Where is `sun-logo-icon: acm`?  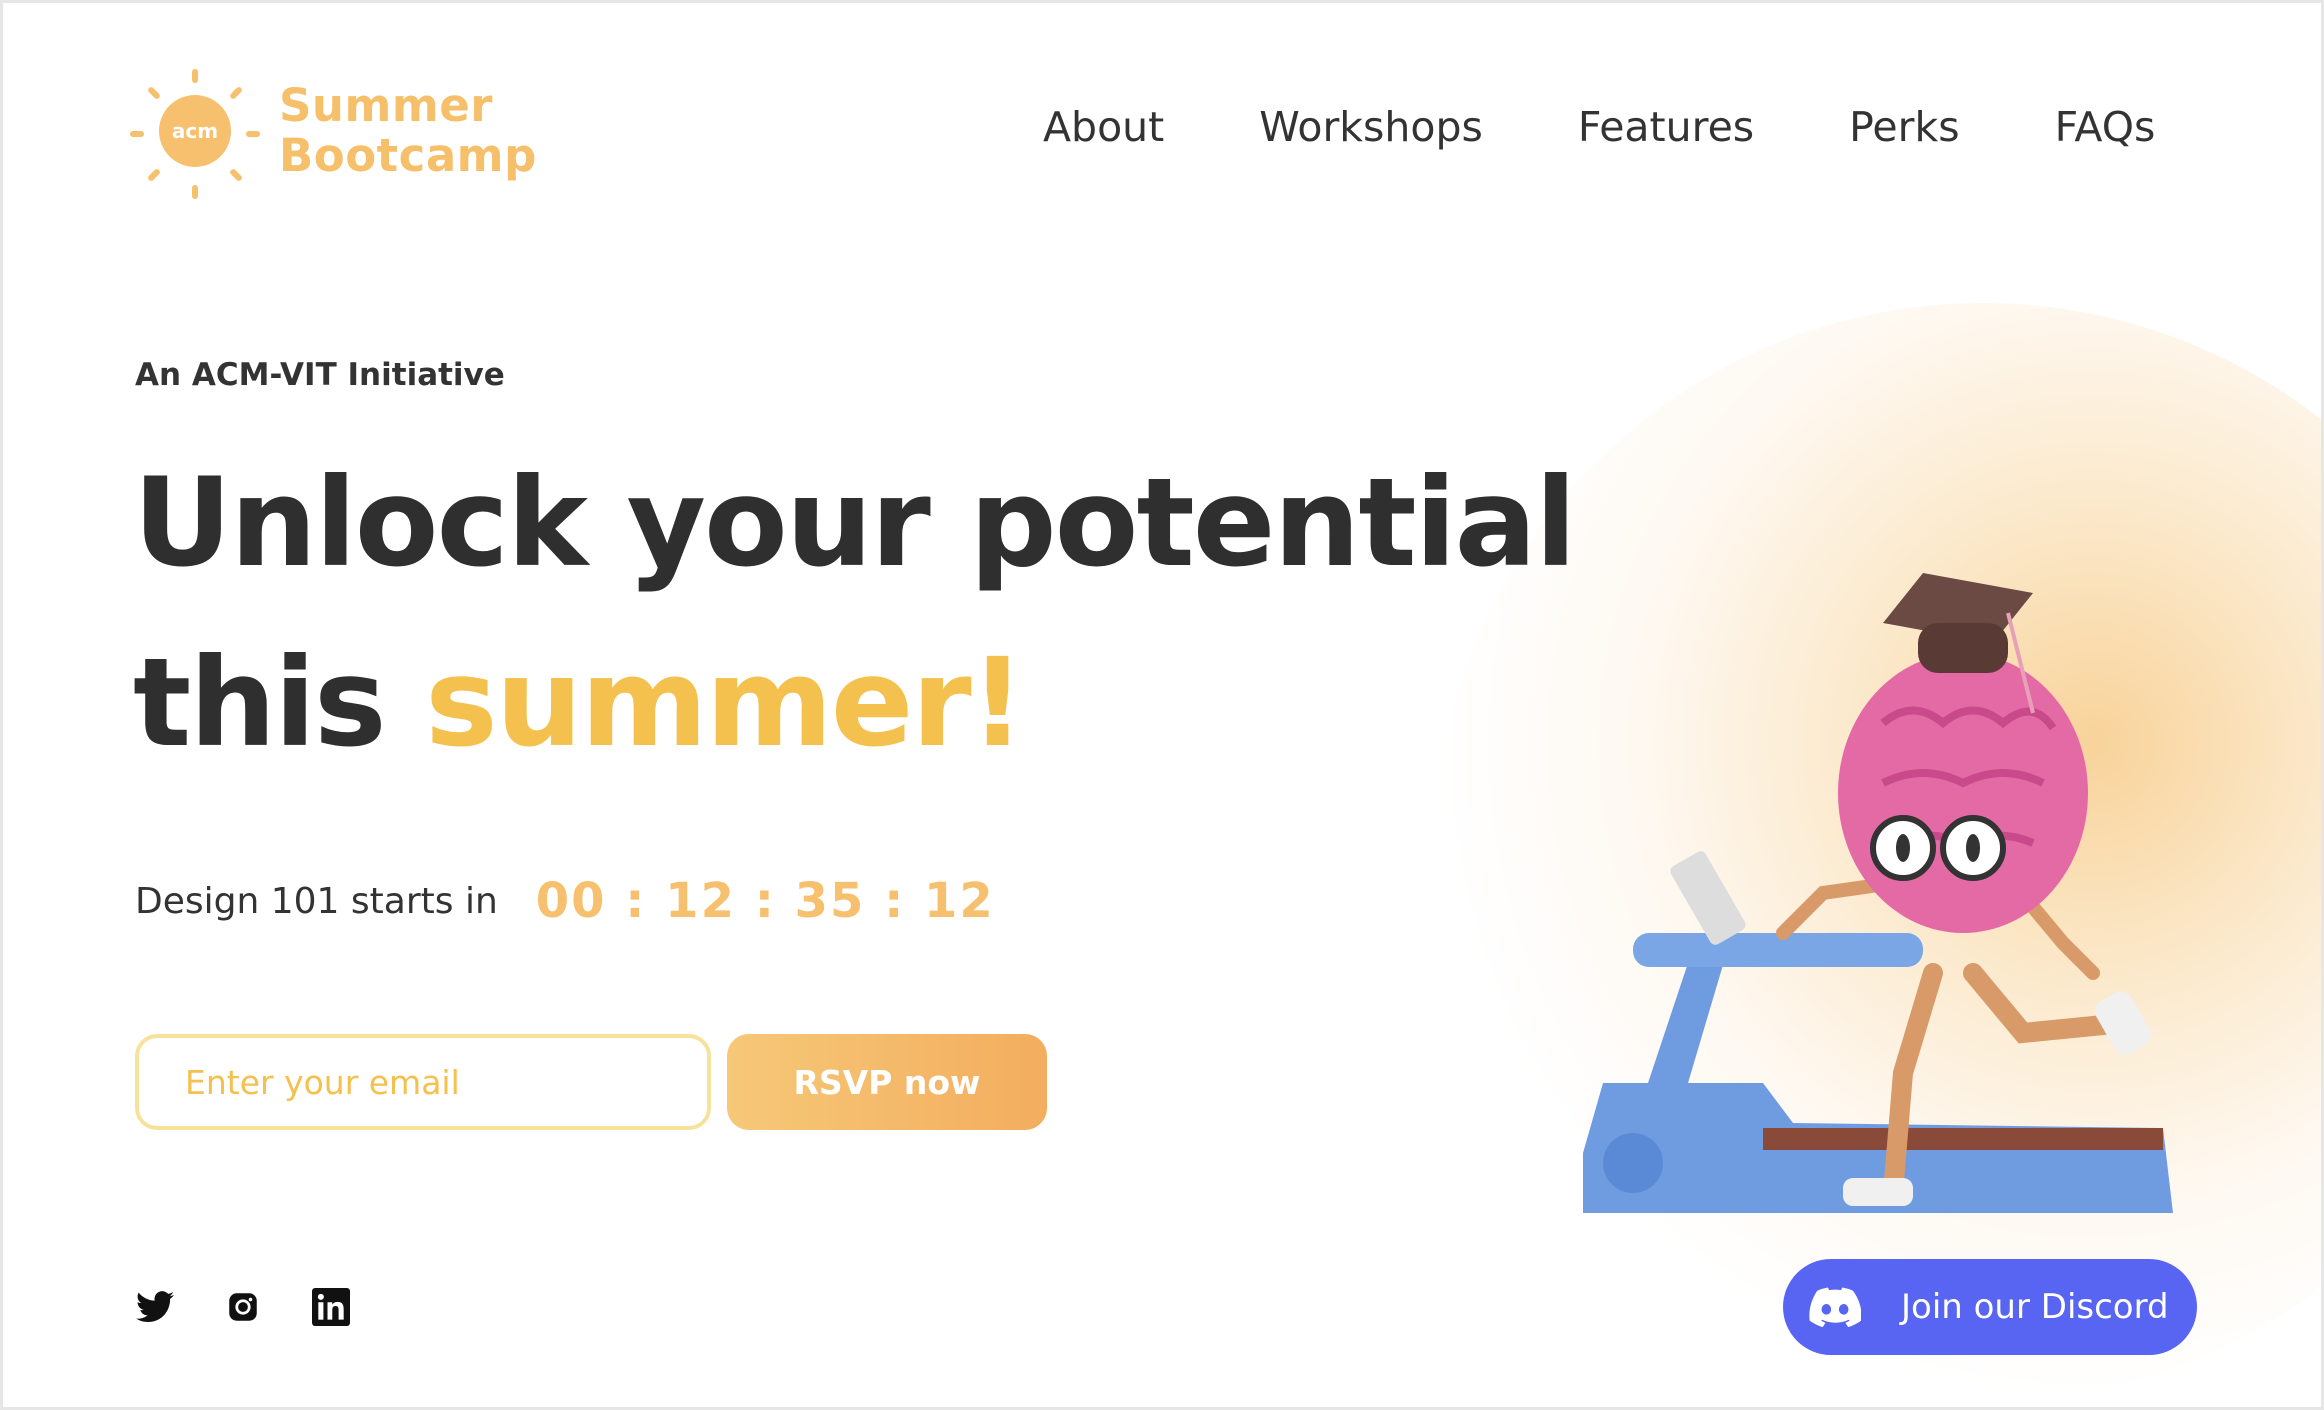 sun-logo-icon: acm is located at coordinates (195, 133).